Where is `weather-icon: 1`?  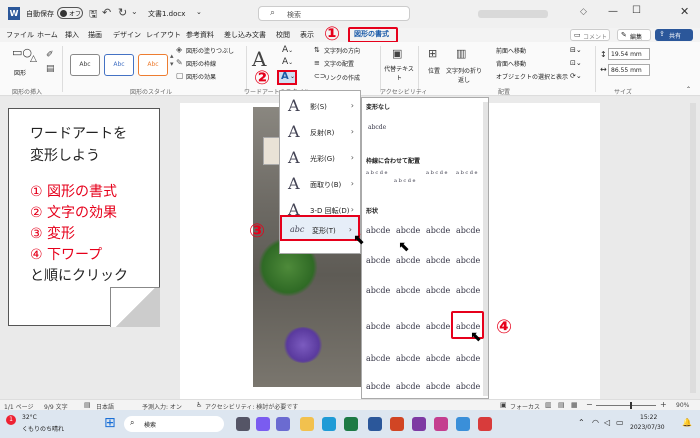 weather-icon: 1 is located at coordinates (11, 420).